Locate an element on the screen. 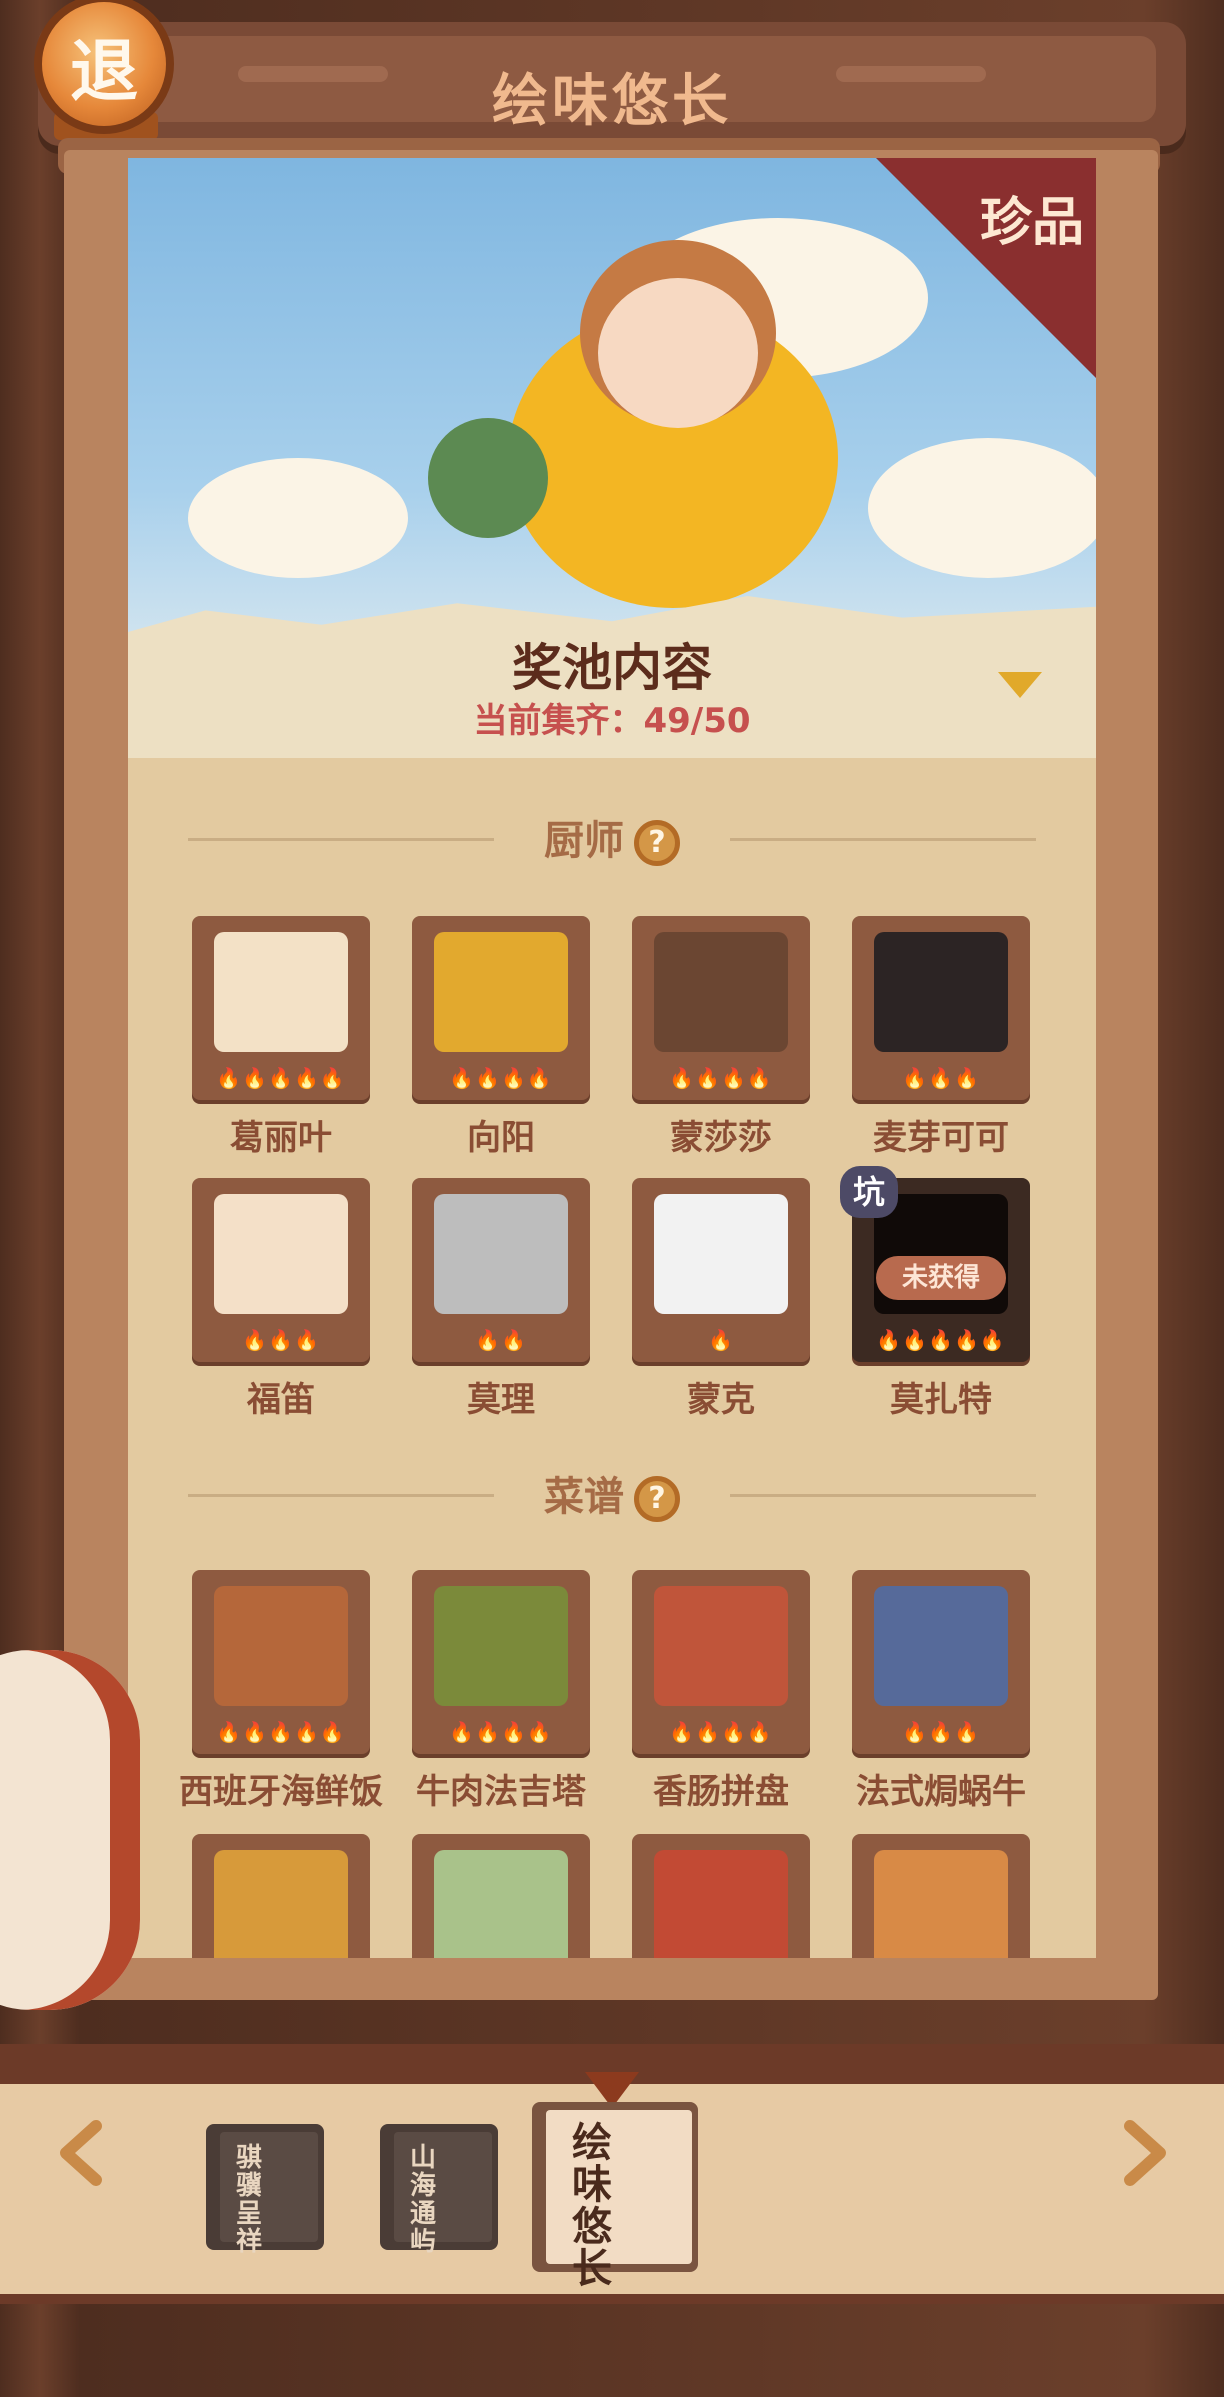 The height and width of the screenshot is (2397, 1224). chef-card: 🔥 is located at coordinates (721, 1270).